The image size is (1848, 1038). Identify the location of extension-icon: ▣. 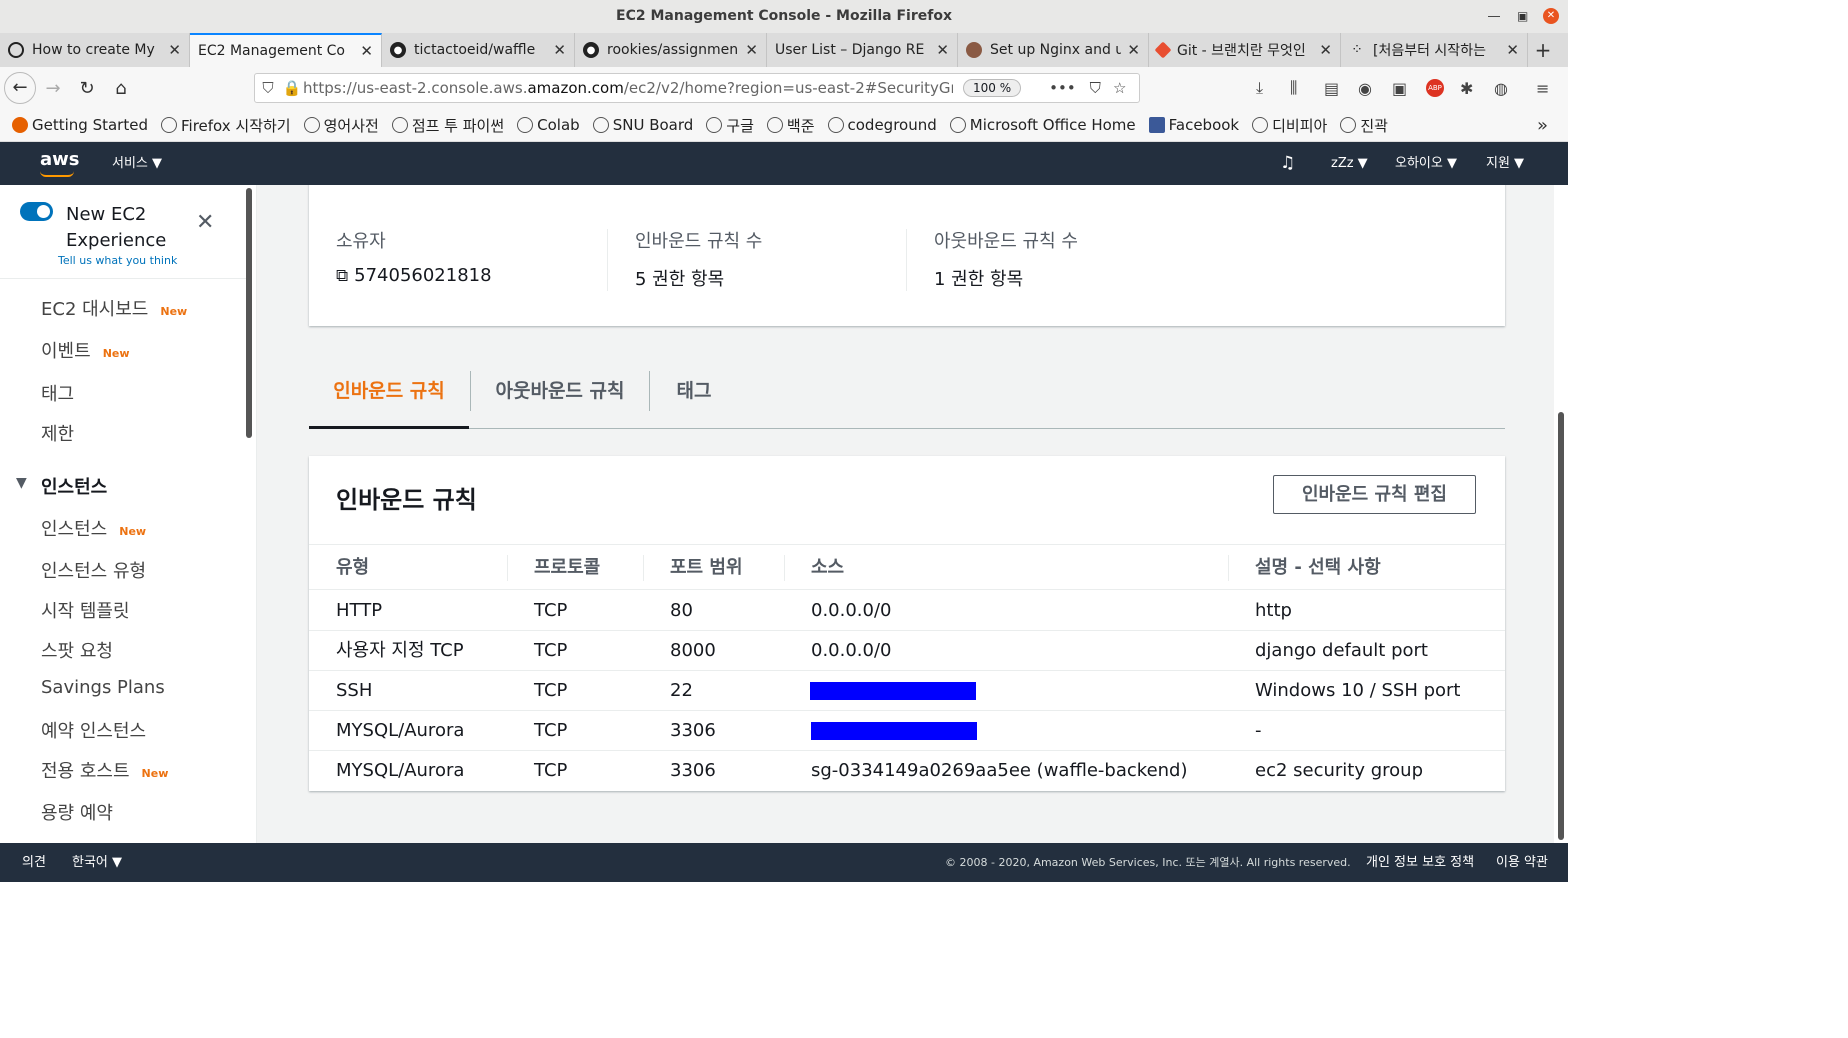
(1399, 88).